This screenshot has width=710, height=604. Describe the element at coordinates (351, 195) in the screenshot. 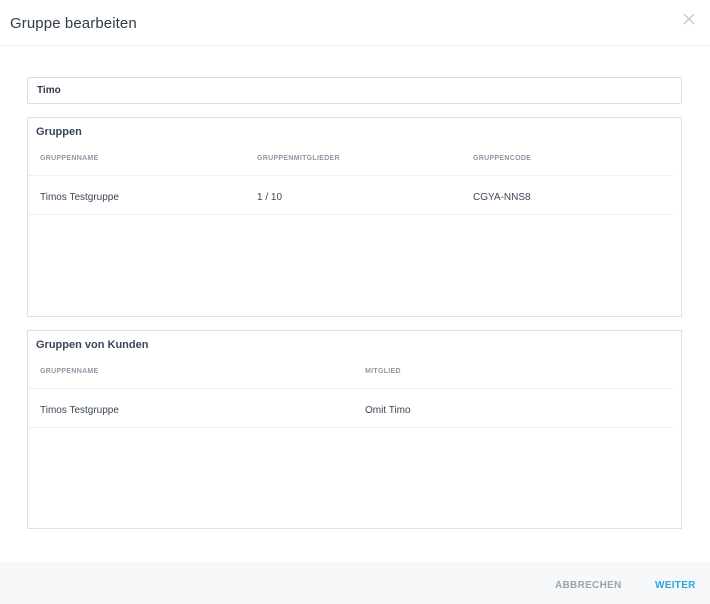

I see `table-row: Timos Testgruppe 1 / 10 CGYA-NNS8` at that location.